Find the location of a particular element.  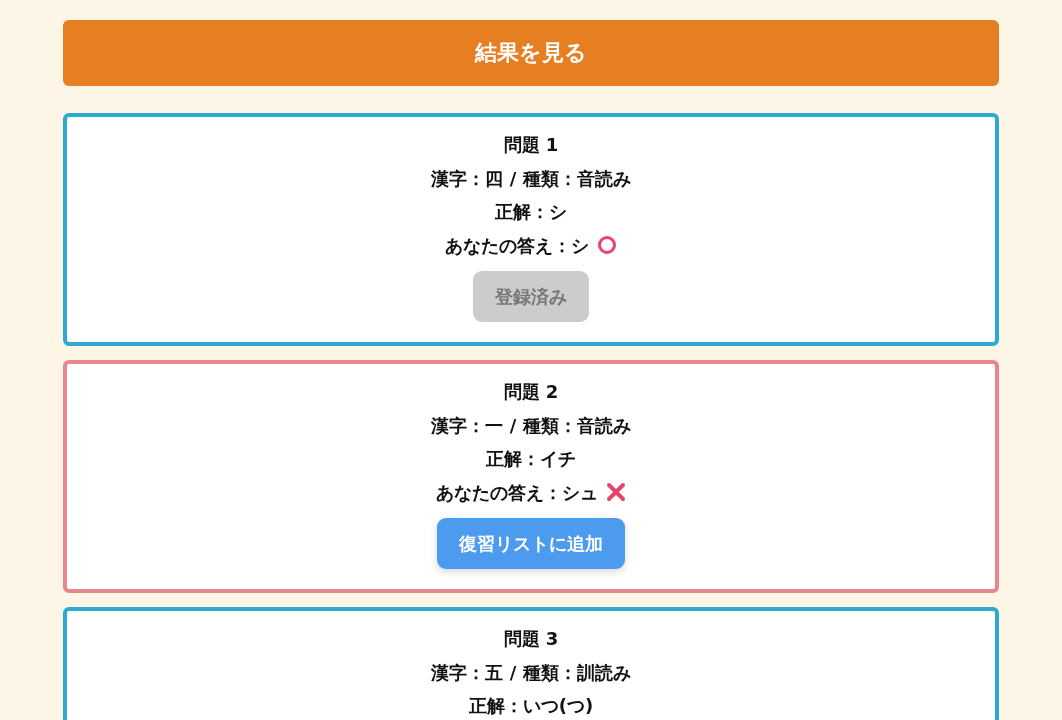

kanji-info: 漢字：一 / 種類：音読み is located at coordinates (531, 425).